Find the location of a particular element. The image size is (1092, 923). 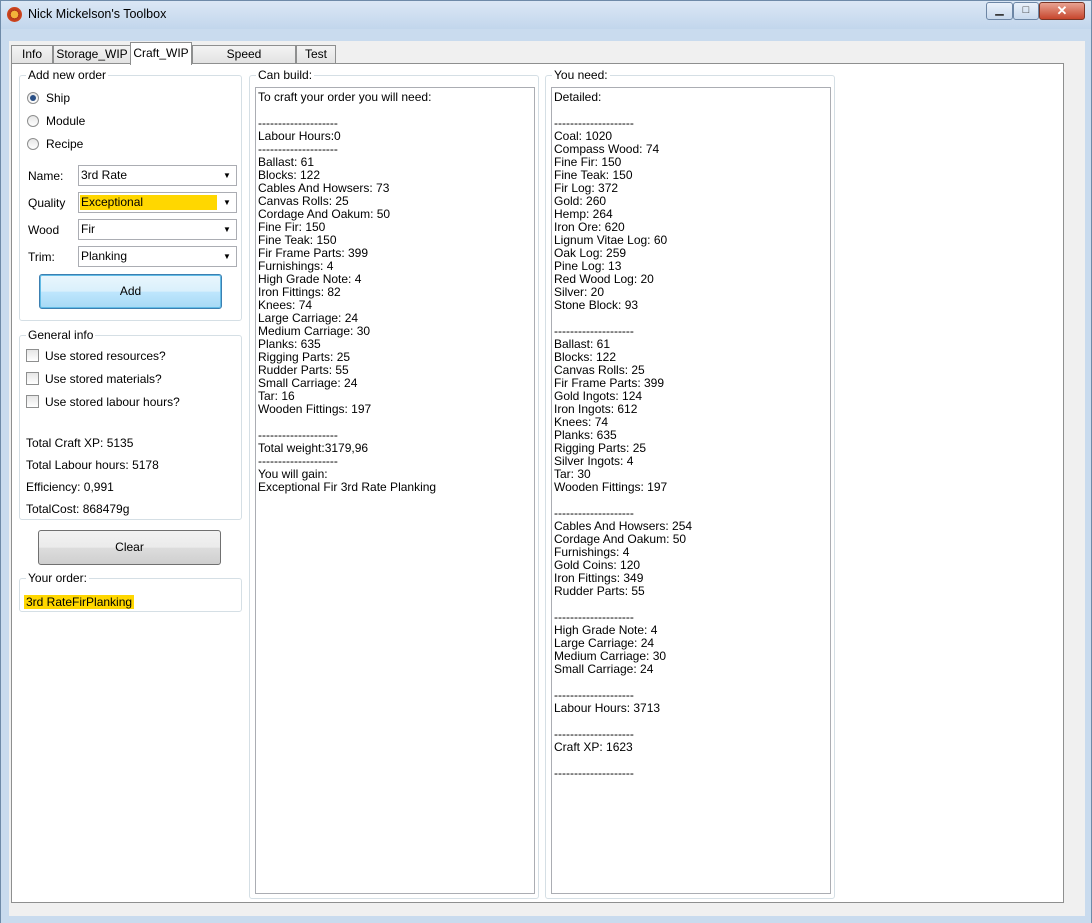

trim-combo-value: Planking is located at coordinates (104, 256).